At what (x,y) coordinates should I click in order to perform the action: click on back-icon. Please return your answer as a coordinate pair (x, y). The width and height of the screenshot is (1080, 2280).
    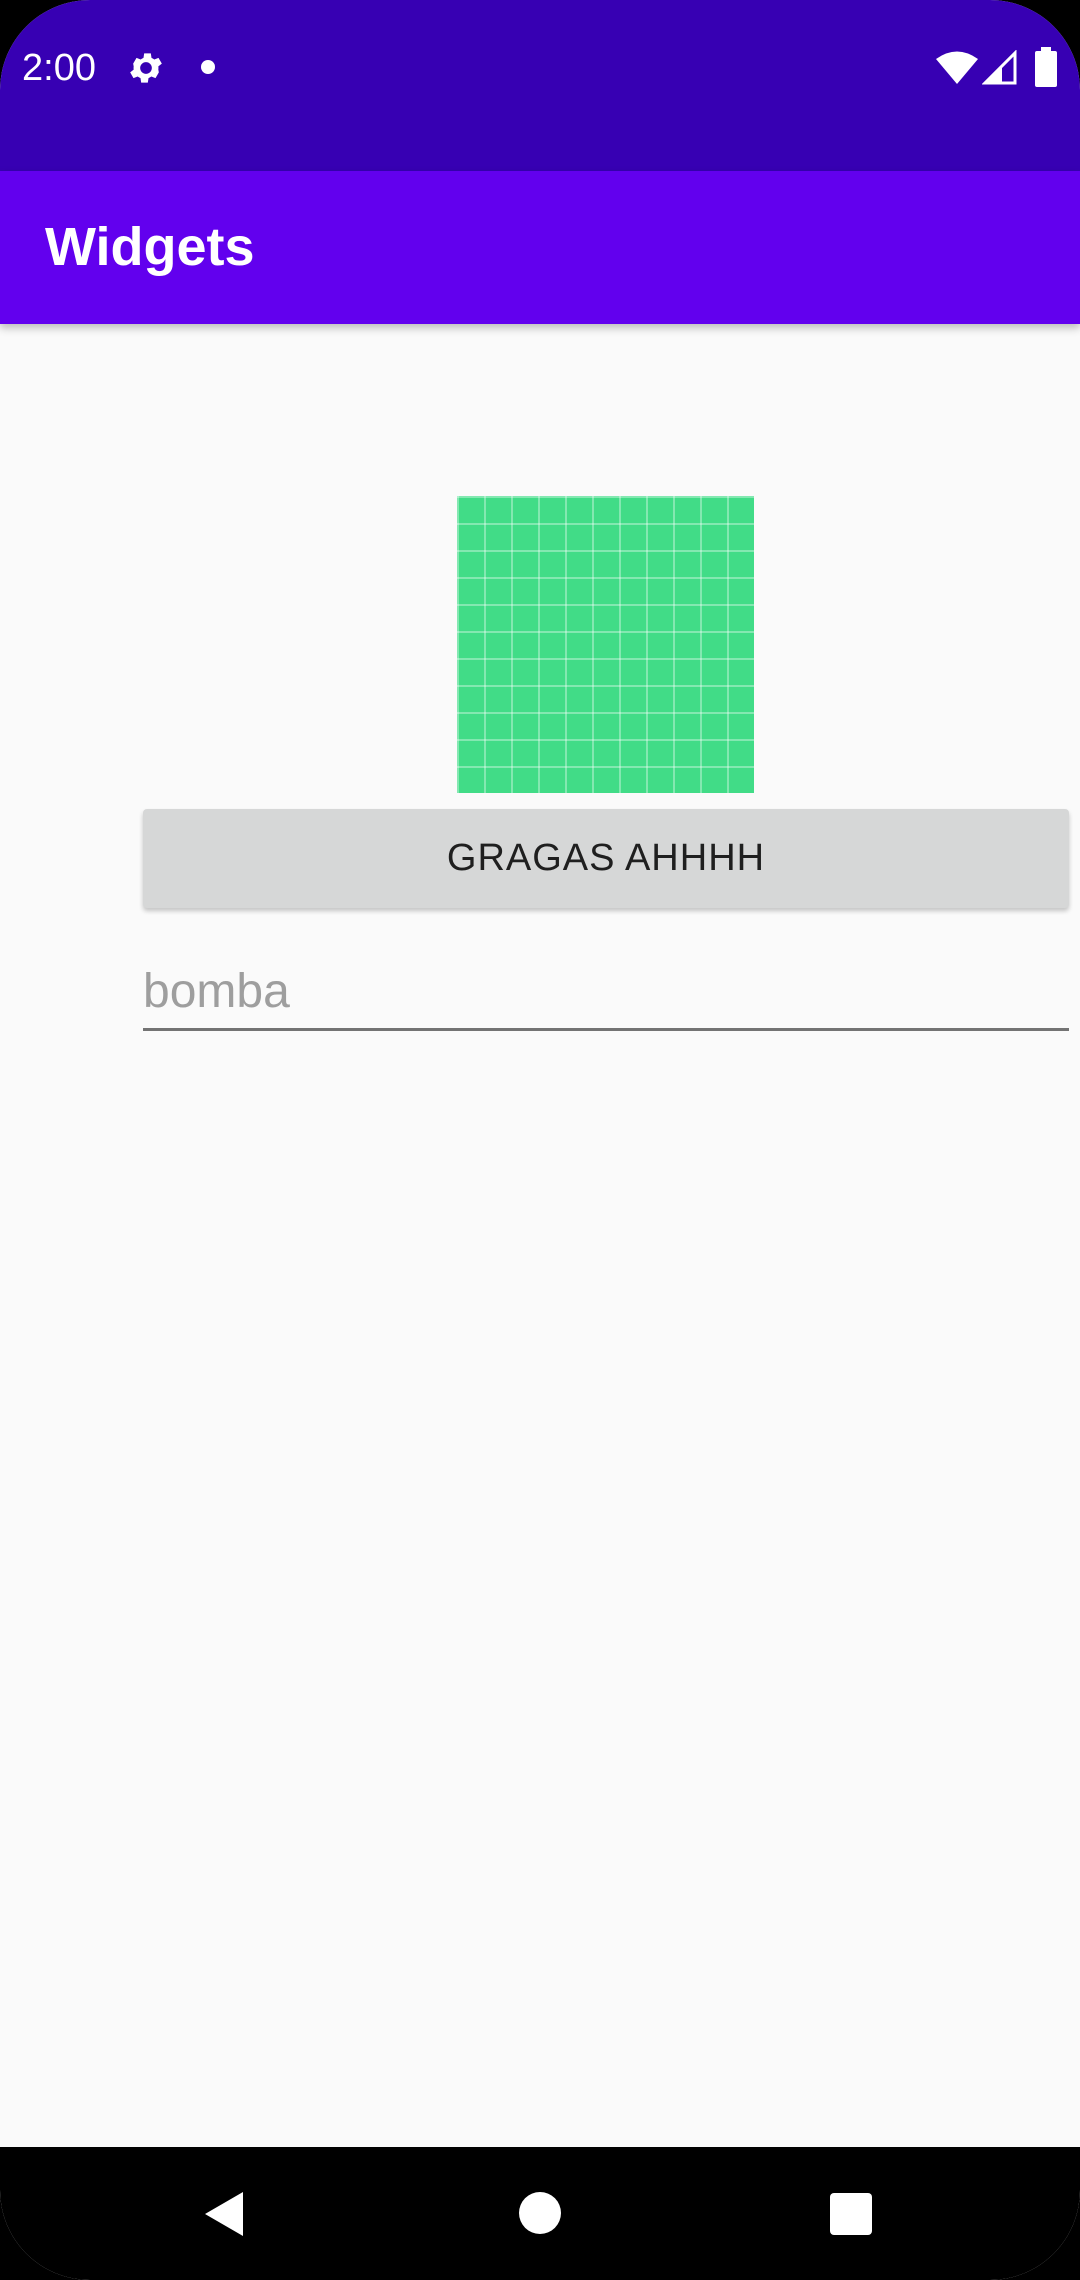
    Looking at the image, I should click on (224, 2214).